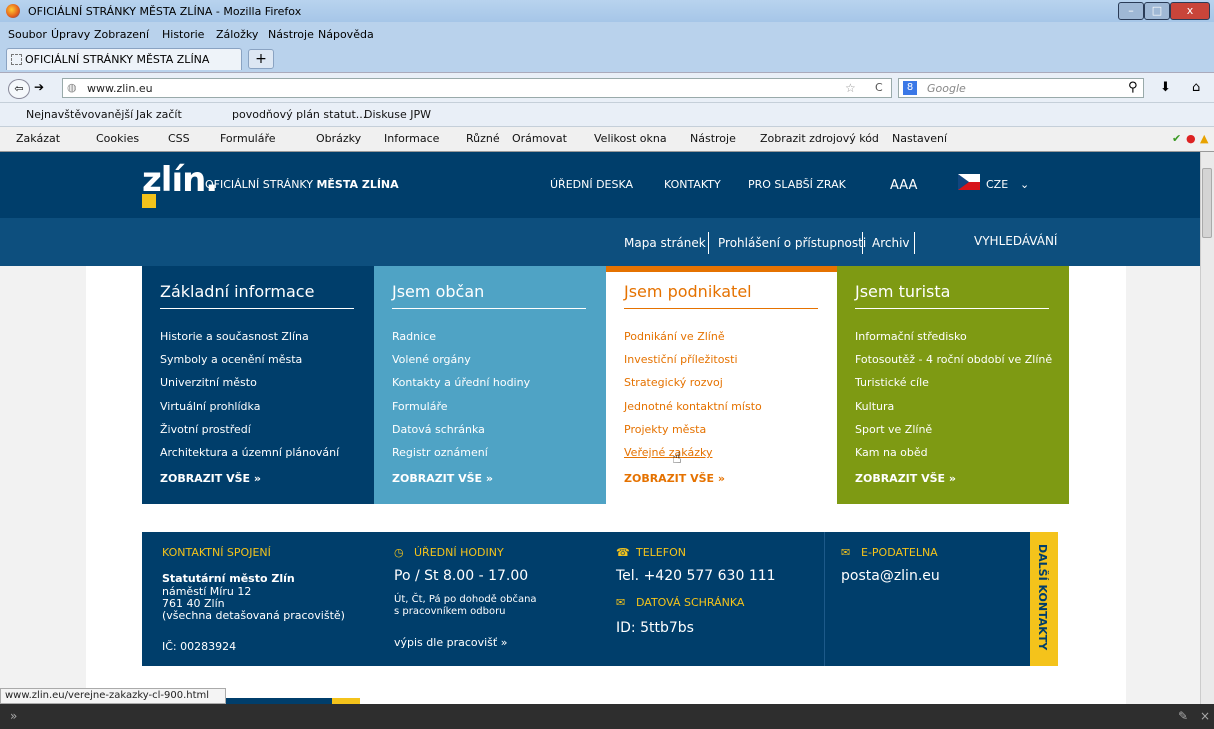 The image size is (1214, 729). What do you see at coordinates (183, 34) in the screenshot?
I see `menu-historie: Historie` at bounding box center [183, 34].